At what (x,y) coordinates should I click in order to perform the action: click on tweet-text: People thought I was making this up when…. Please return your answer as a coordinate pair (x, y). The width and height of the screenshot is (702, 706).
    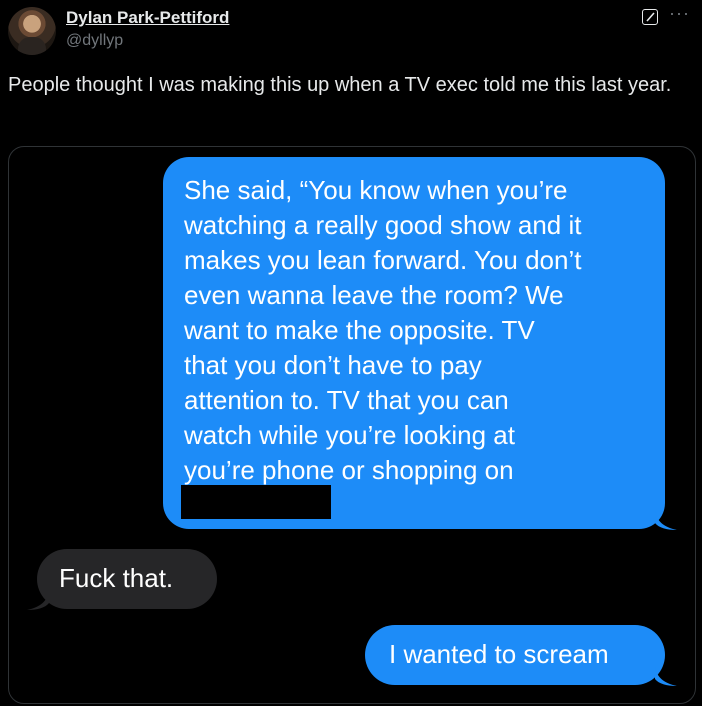
    Looking at the image, I should click on (340, 85).